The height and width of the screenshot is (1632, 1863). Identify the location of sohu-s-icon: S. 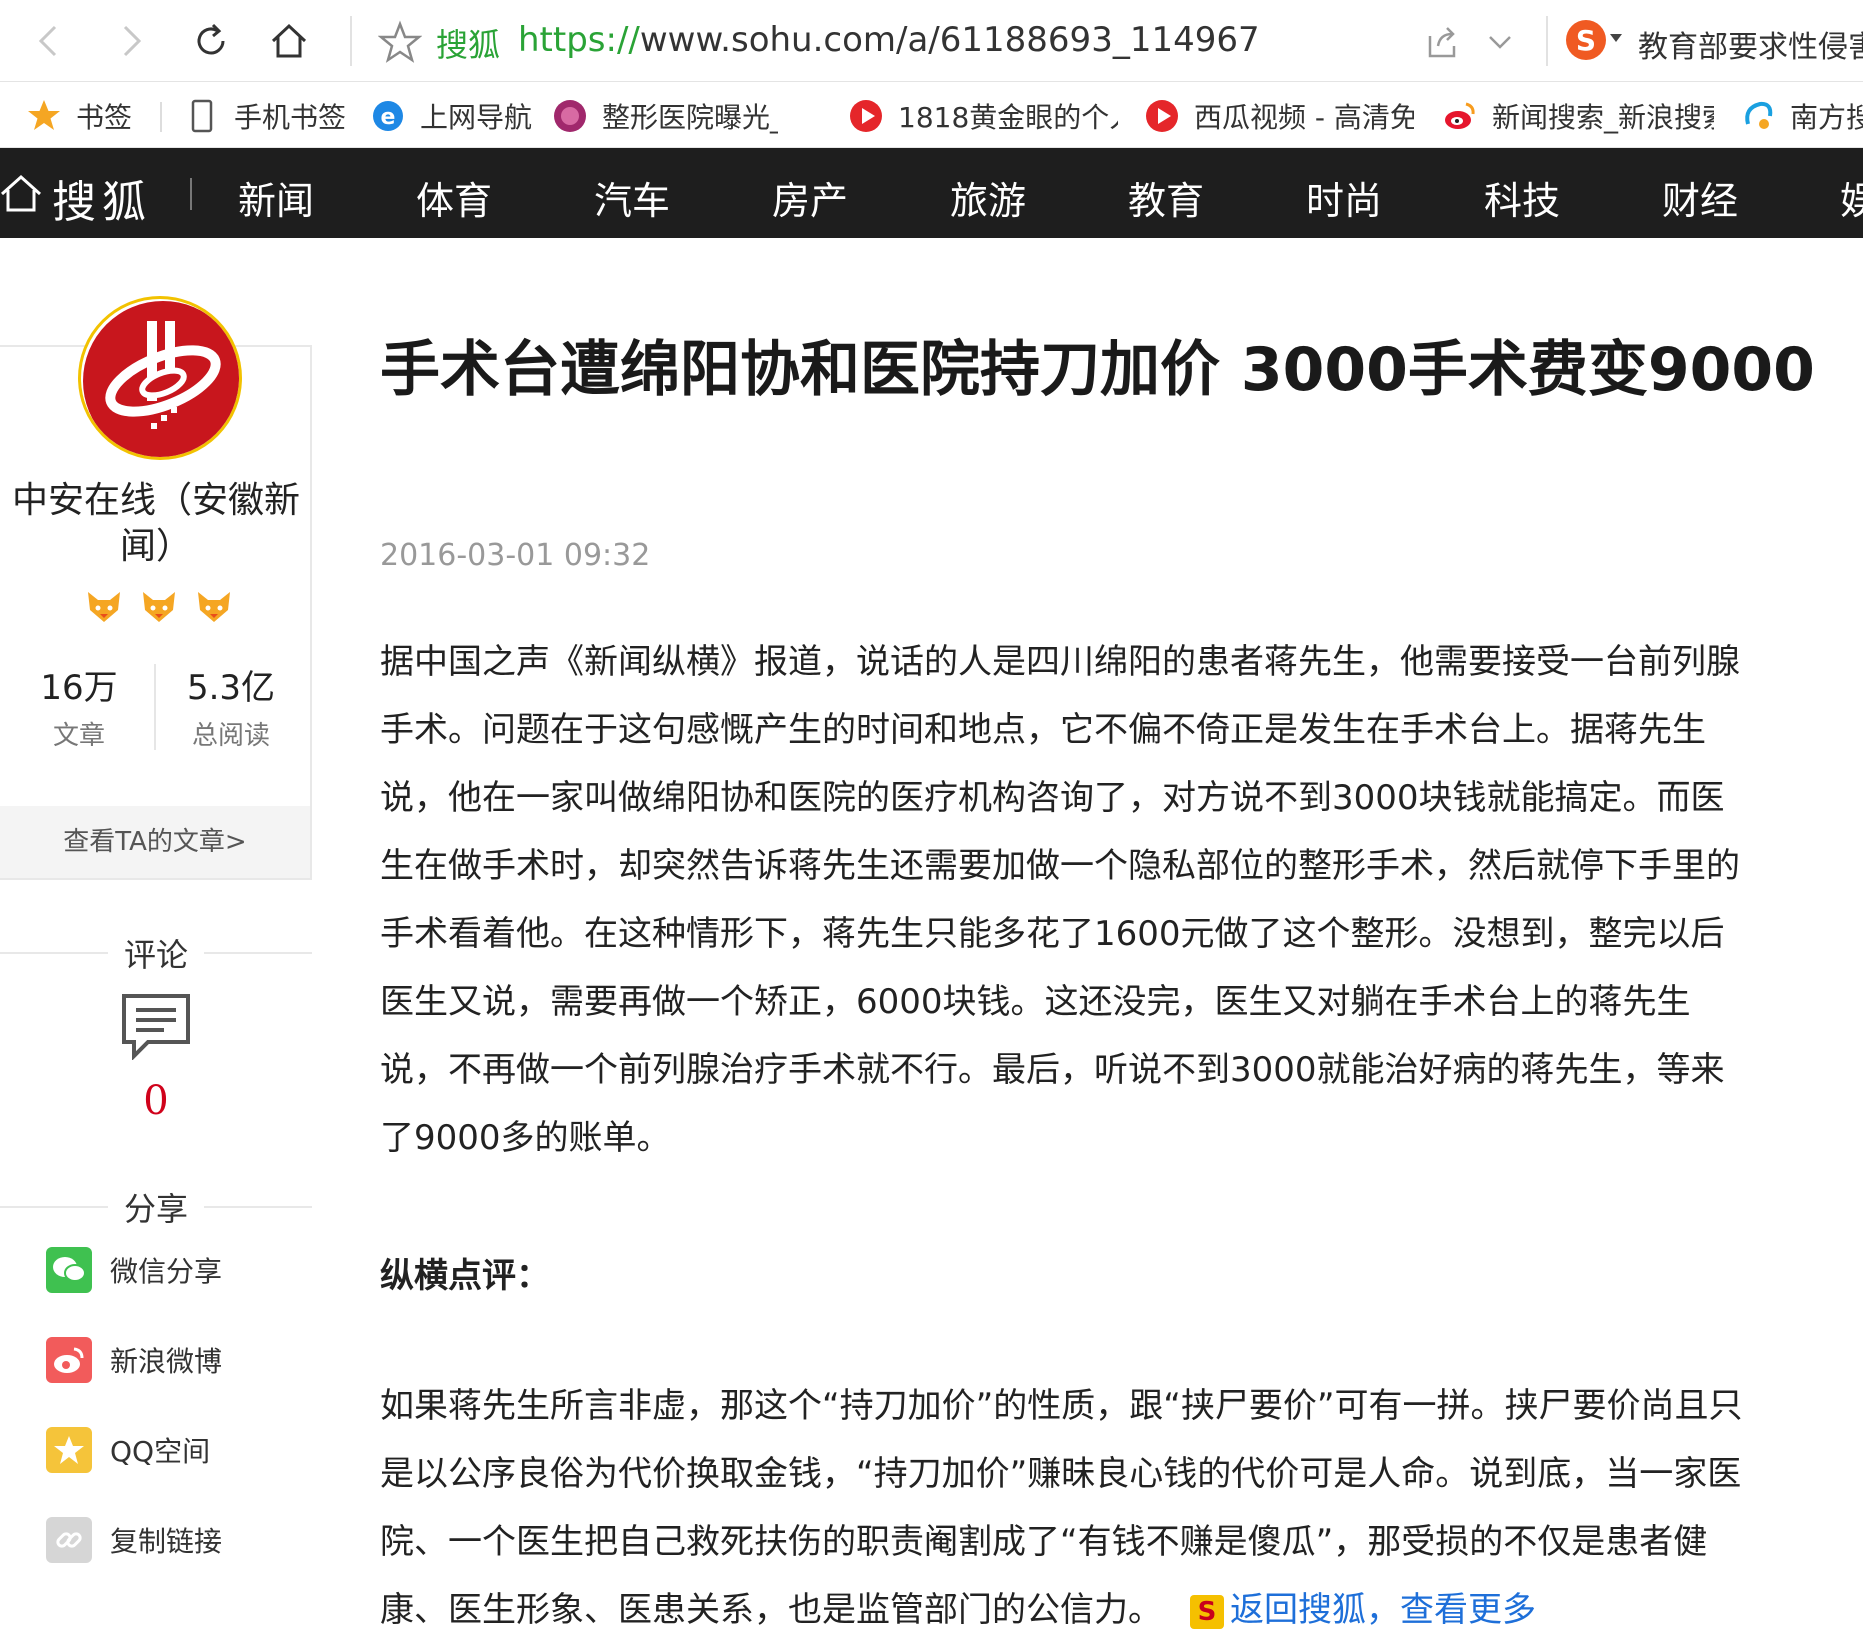
(1207, 1611).